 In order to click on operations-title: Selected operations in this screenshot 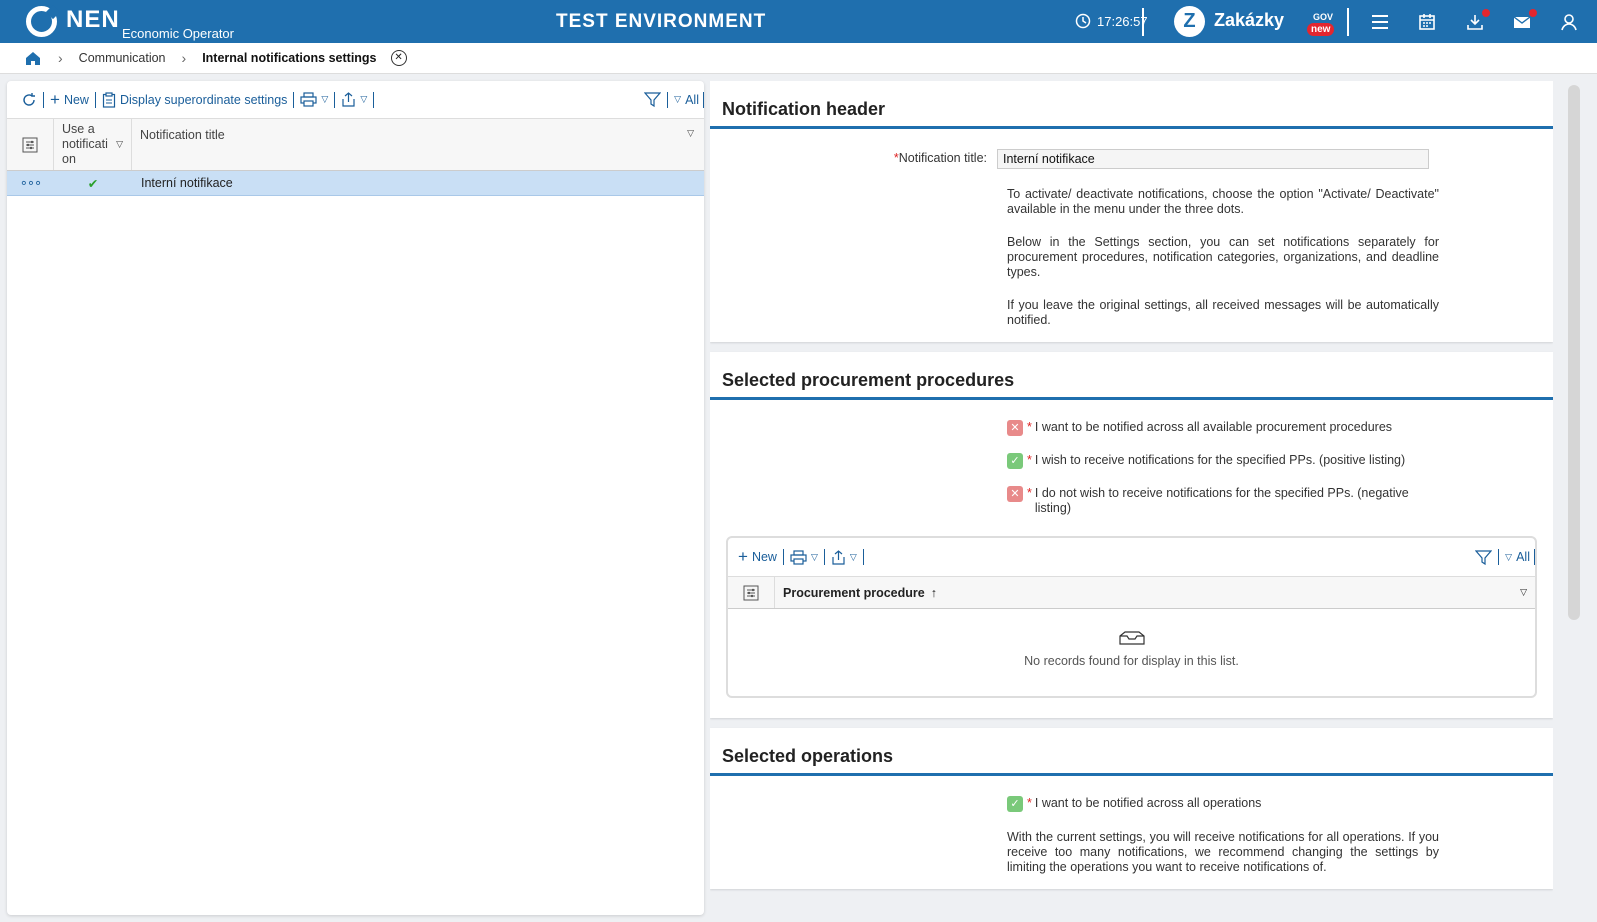, I will do `click(1131, 752)`.